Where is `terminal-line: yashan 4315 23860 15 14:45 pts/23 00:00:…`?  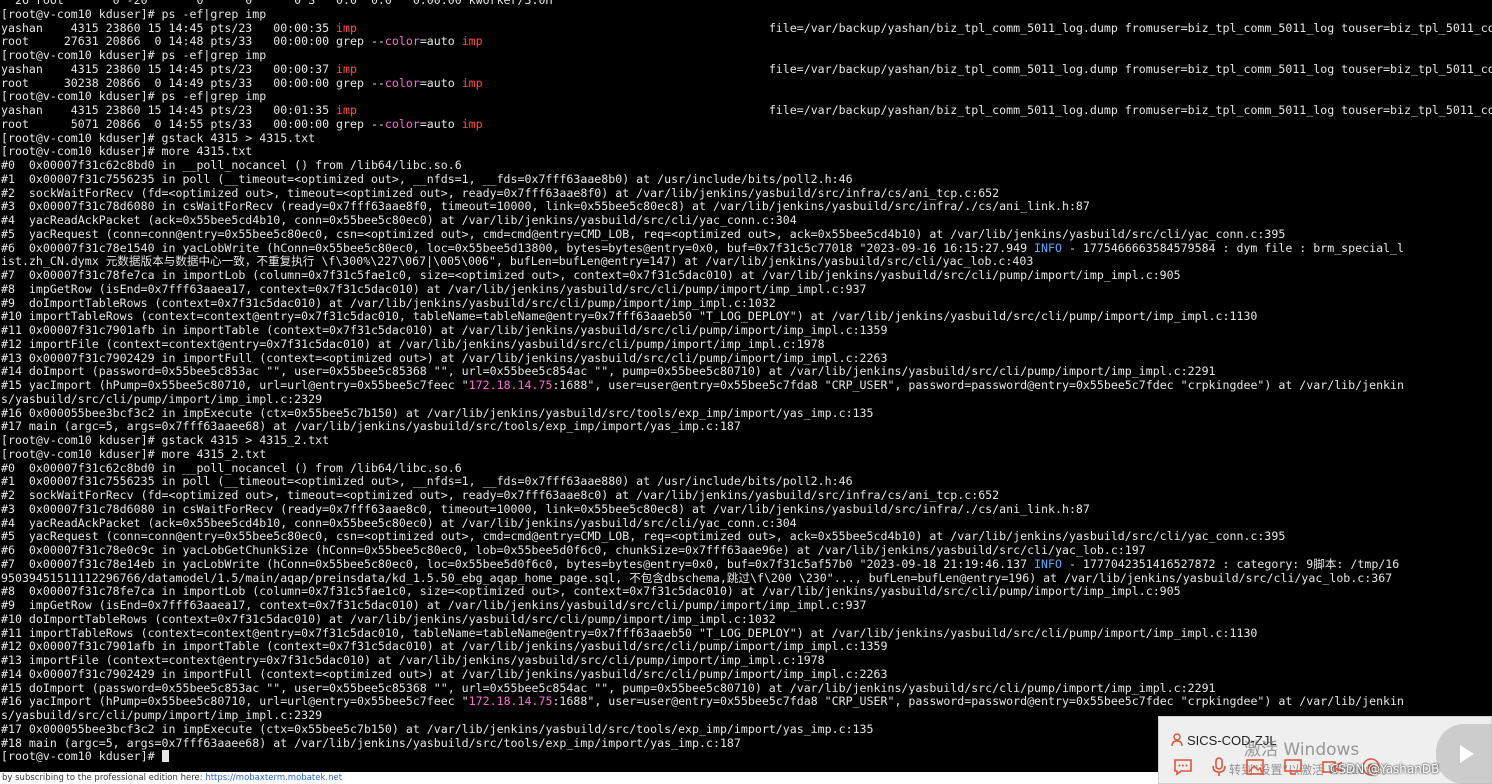
terminal-line: yashan 4315 23860 15 14:45 pts/23 00:00:… is located at coordinates (746, 70).